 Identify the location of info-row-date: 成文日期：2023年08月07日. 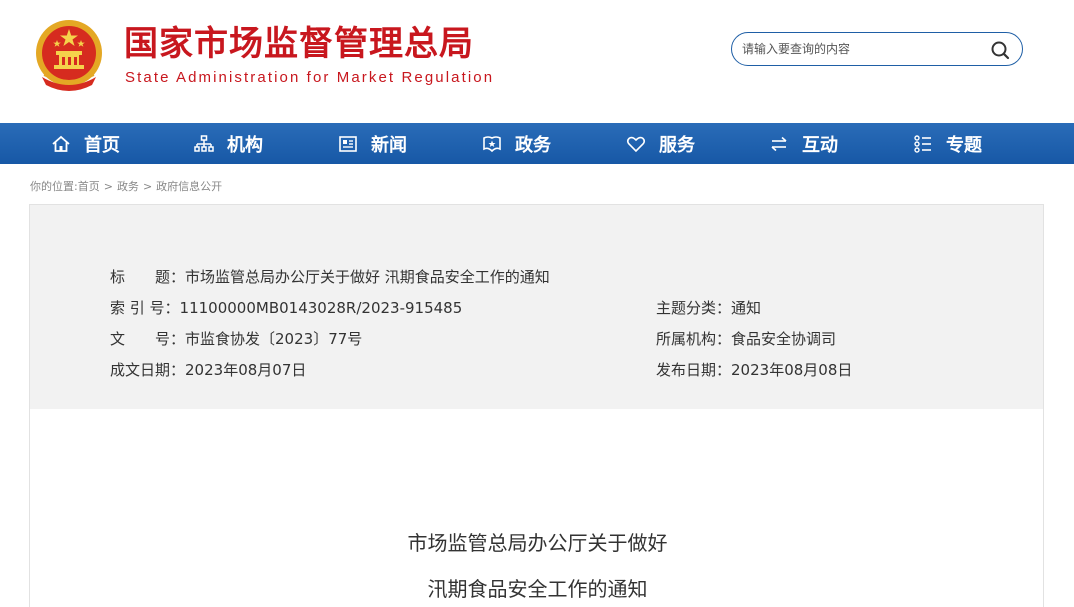
(208, 370).